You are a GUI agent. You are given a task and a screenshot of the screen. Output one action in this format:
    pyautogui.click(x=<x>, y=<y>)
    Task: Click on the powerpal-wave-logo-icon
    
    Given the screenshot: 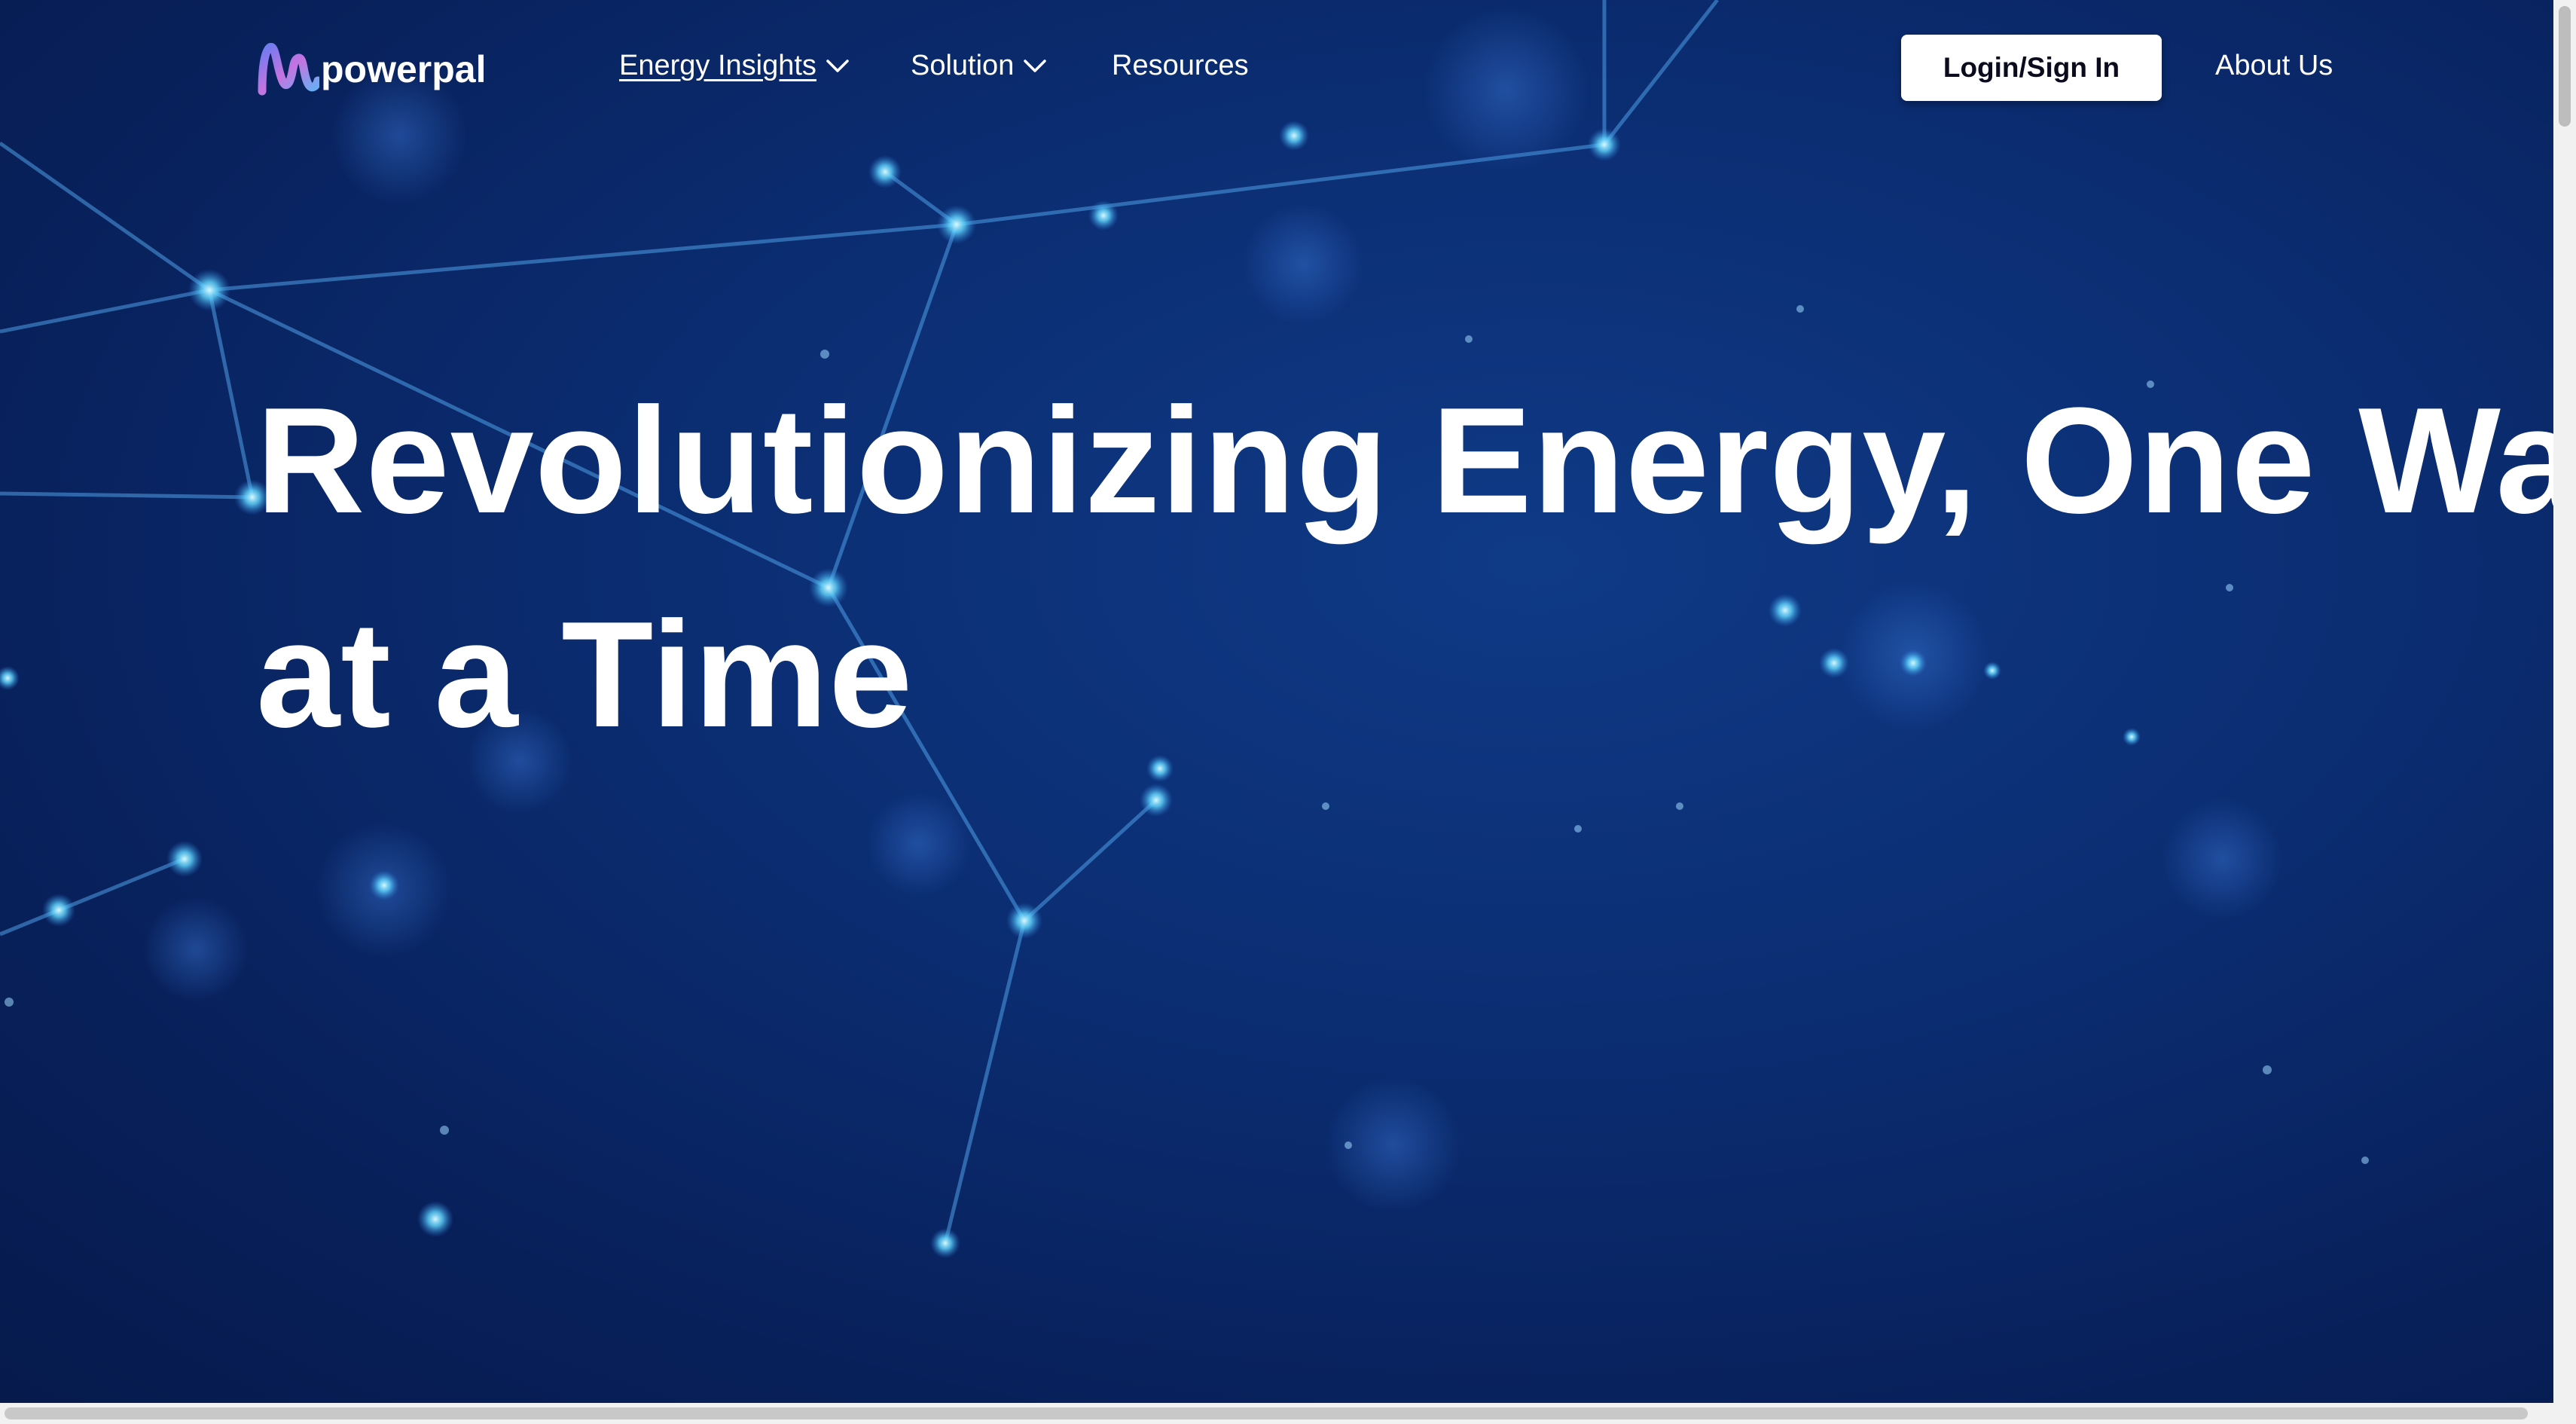 What is the action you would take?
    pyautogui.click(x=289, y=69)
    